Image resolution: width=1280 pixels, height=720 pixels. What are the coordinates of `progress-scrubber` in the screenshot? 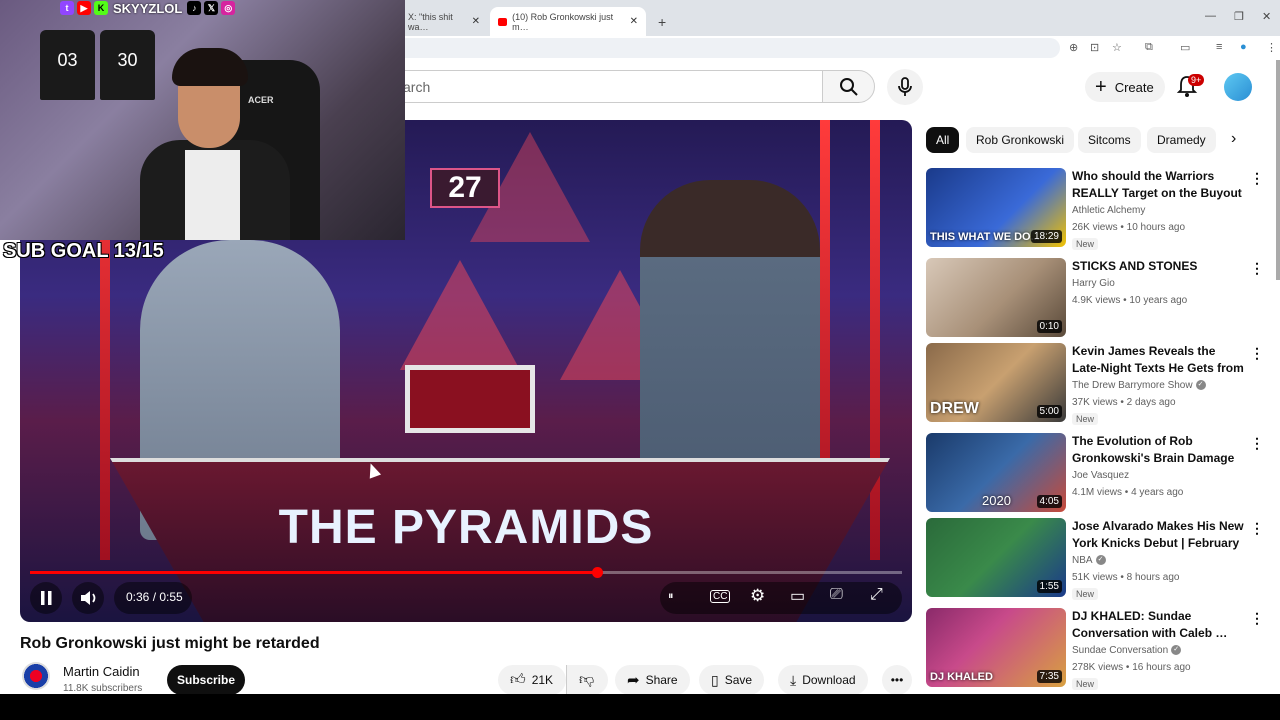 It's located at (597, 572).